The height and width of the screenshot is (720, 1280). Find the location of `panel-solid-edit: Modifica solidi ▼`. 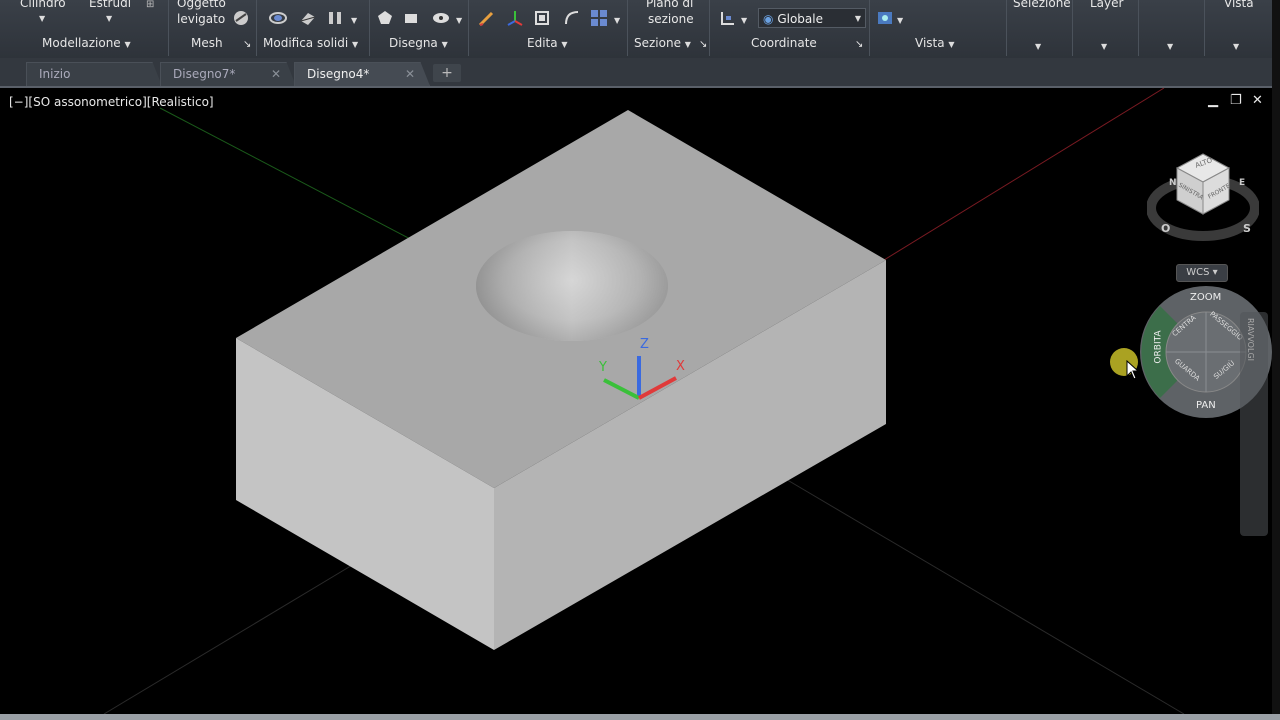

panel-solid-edit: Modifica solidi ▼ is located at coordinates (310, 43).